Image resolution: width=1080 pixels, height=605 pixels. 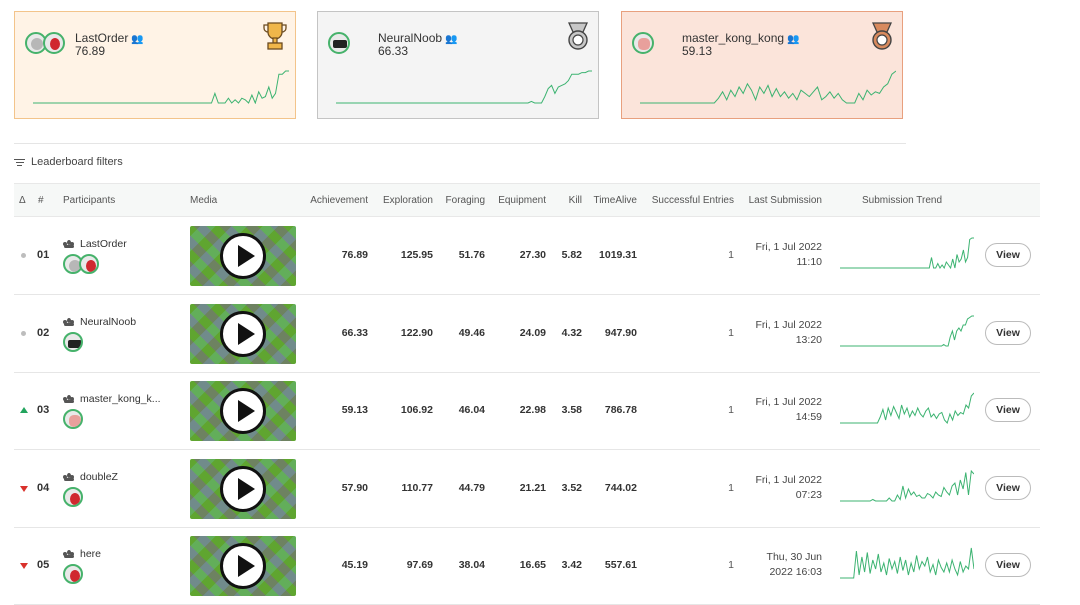 What do you see at coordinates (532, 487) in the screenshot?
I see `equipment-value: 21.21` at bounding box center [532, 487].